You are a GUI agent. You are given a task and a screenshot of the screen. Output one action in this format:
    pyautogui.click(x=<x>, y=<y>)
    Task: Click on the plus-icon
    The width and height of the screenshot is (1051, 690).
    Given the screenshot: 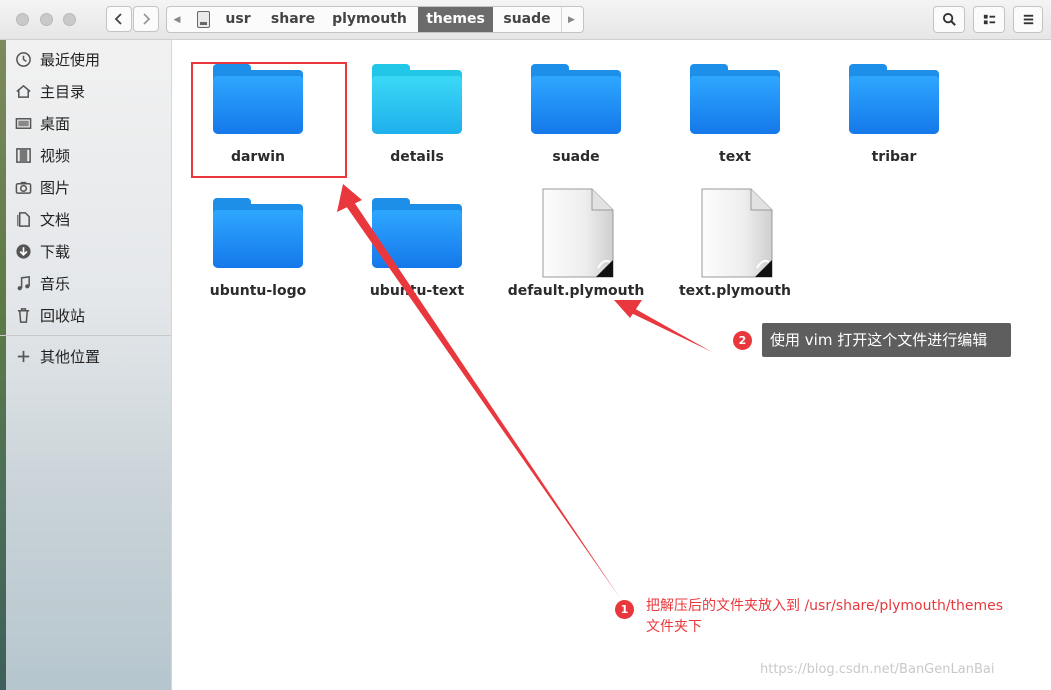 What is the action you would take?
    pyautogui.click(x=23, y=356)
    